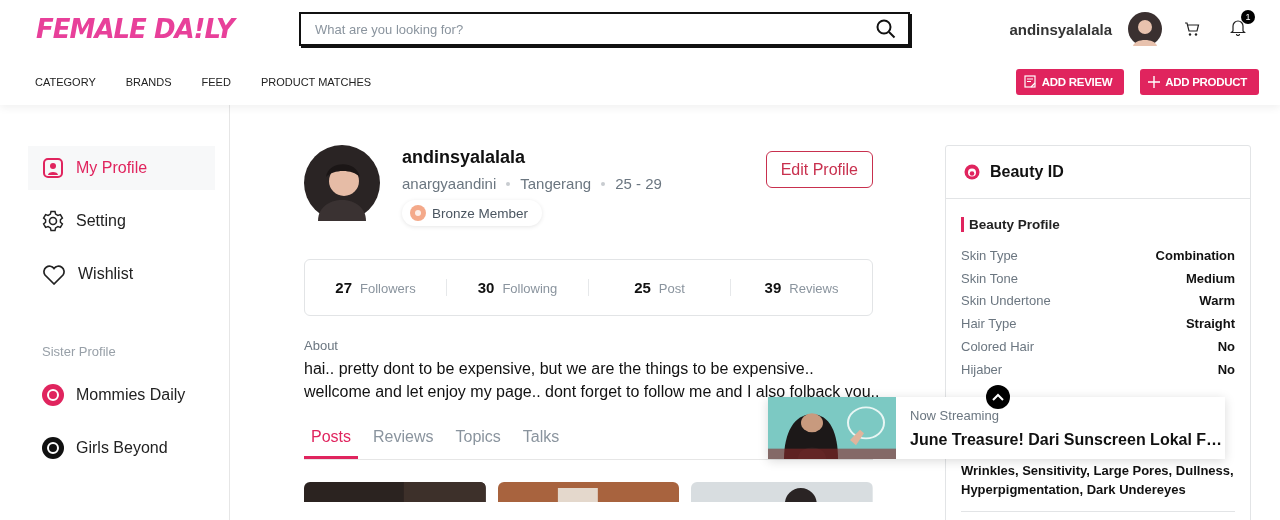 The image size is (1280, 520). What do you see at coordinates (556, 183) in the screenshot?
I see `profile-city: Tangerang` at bounding box center [556, 183].